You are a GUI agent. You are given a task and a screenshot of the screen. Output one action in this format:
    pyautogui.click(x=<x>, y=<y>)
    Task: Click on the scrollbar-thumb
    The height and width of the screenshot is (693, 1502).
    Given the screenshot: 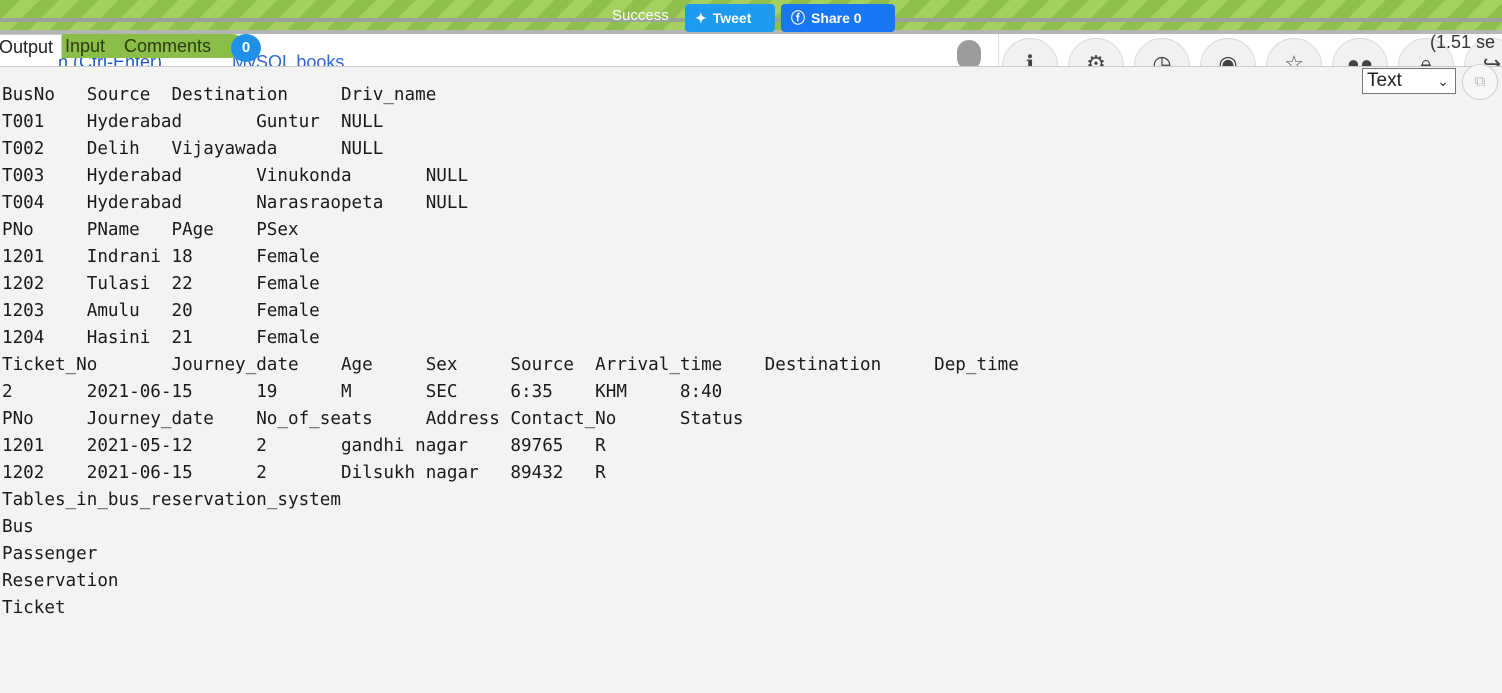 What is the action you would take?
    pyautogui.click(x=969, y=53)
    